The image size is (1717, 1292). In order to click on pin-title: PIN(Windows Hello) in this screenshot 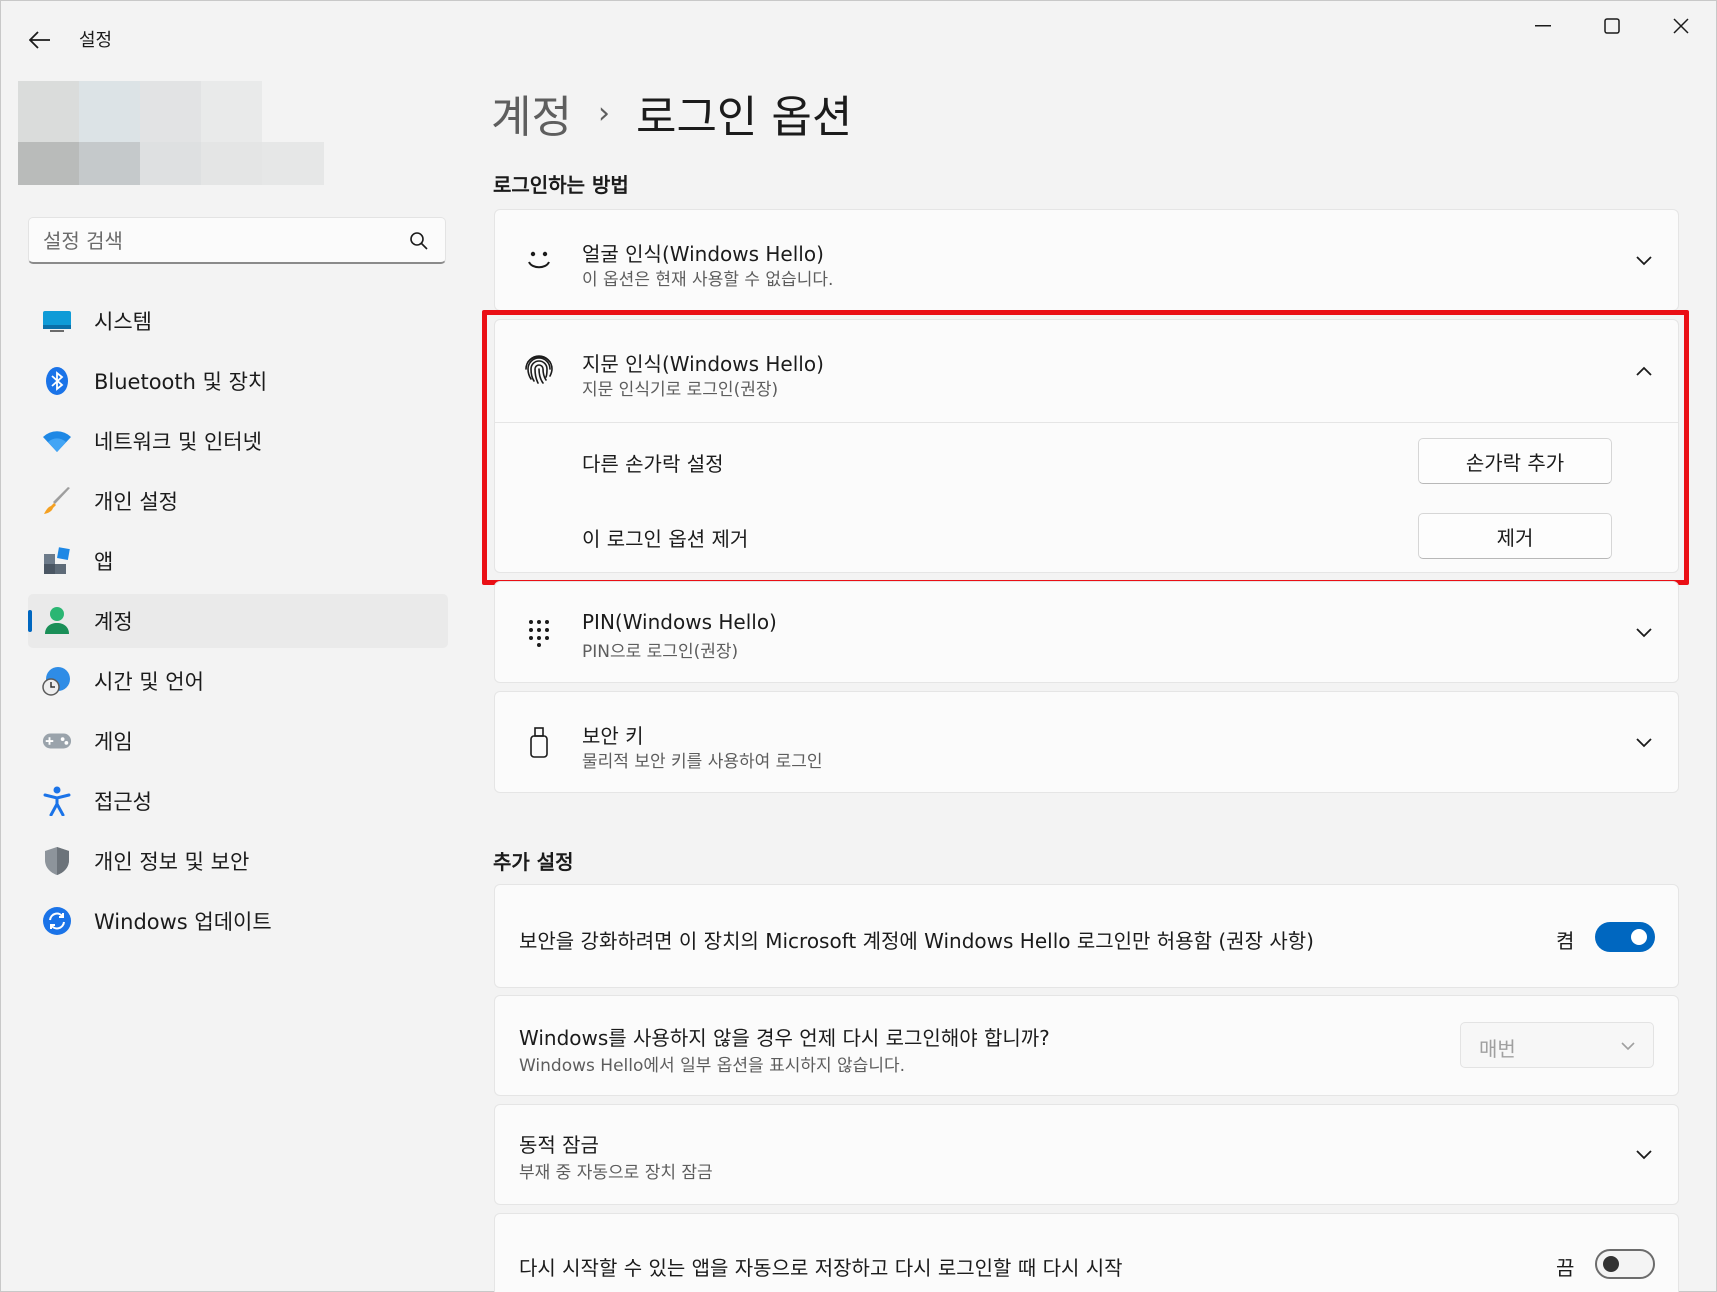, I will do `click(679, 622)`.